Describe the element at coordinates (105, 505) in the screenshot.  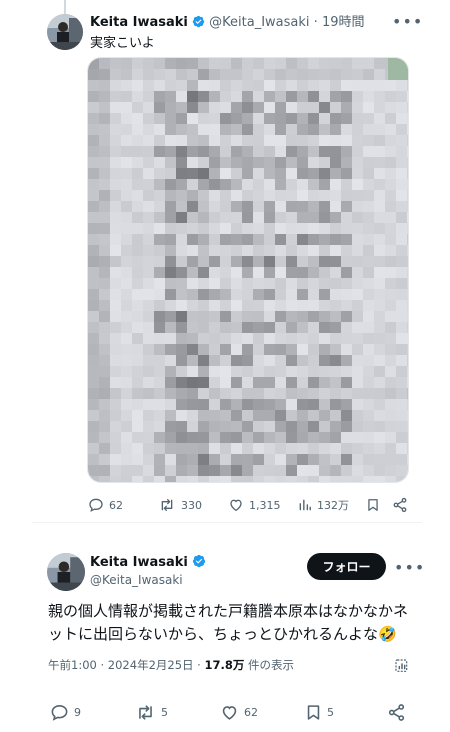
I see `reply-button: 62` at that location.